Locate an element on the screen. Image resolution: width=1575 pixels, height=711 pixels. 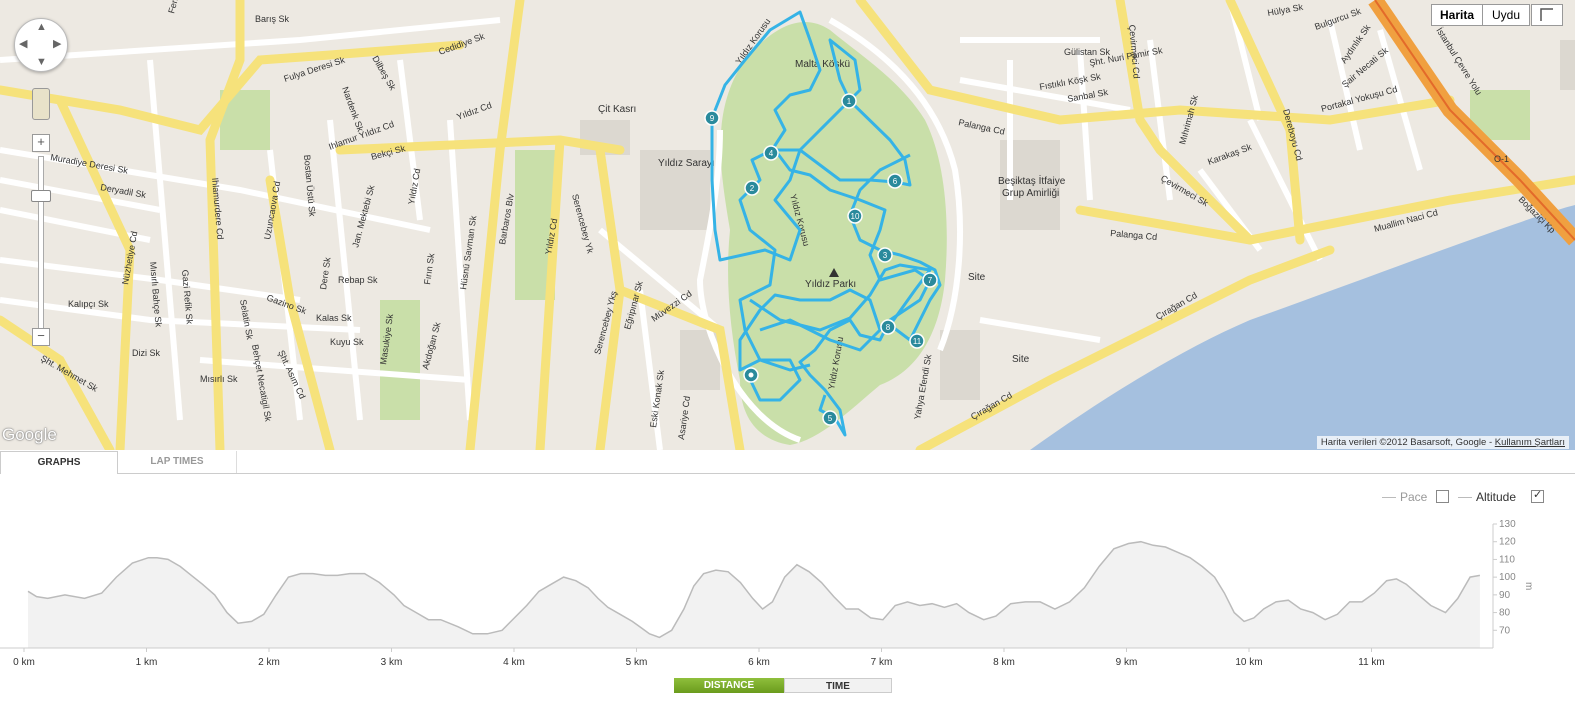
poi-malta-kosku: Malta Köşkü is located at coordinates (822, 64).